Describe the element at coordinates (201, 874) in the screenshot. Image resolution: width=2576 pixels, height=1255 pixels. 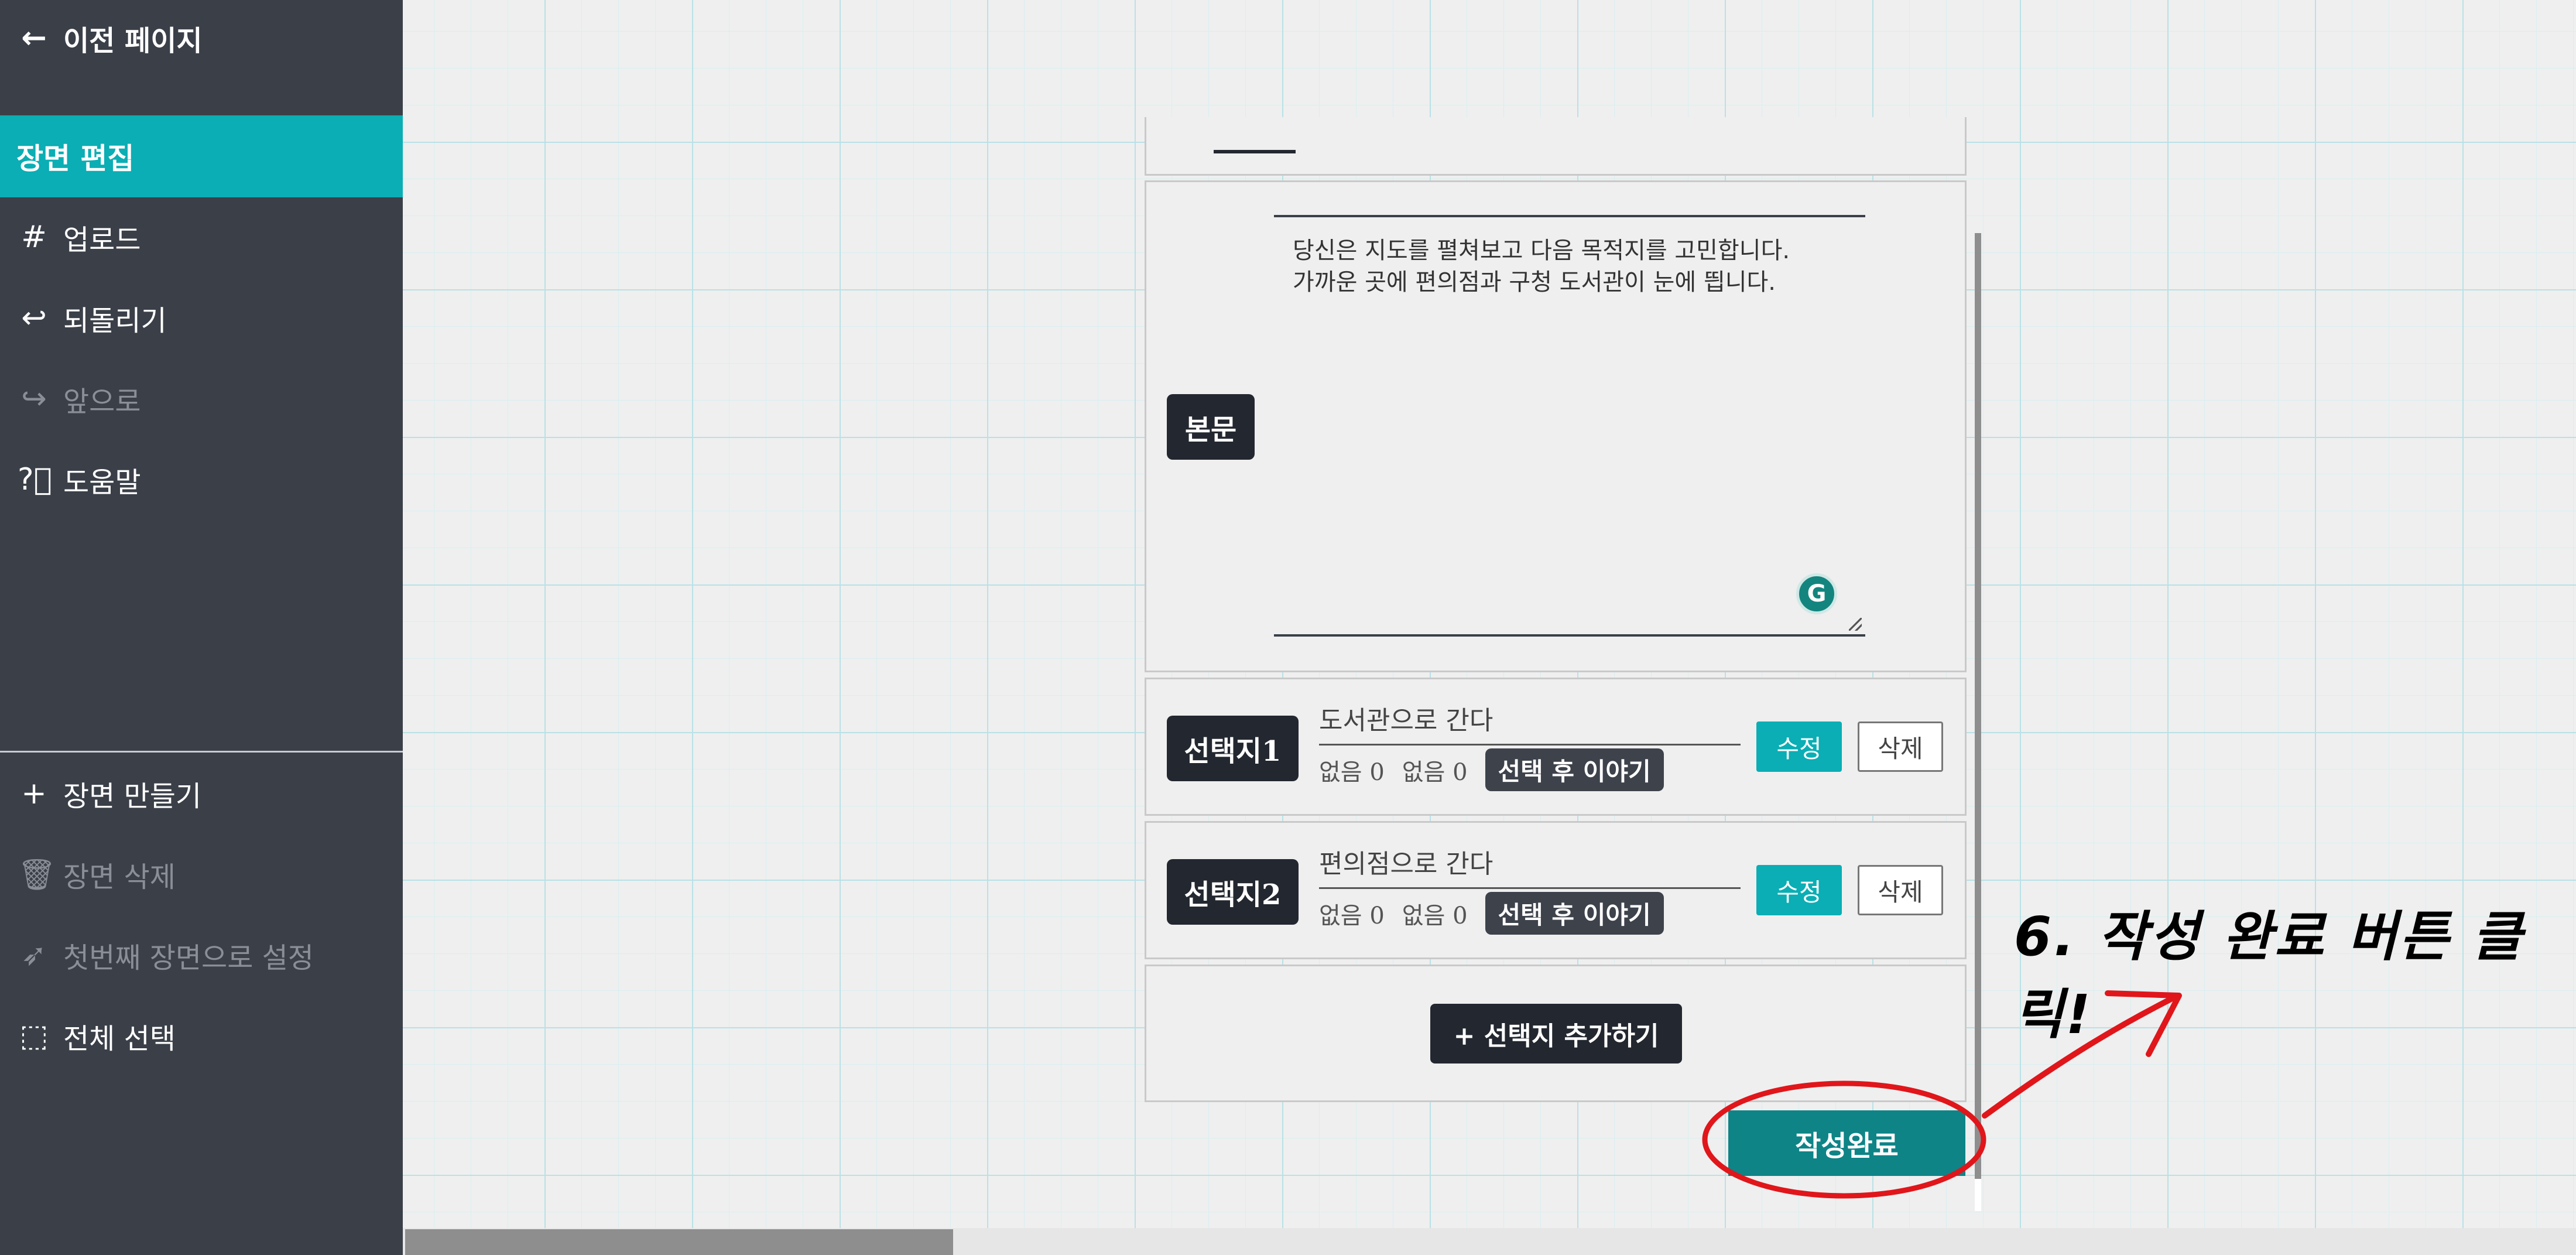
I see `sidebar-item-delete-scene: 🗑 장면 삭제` at that location.